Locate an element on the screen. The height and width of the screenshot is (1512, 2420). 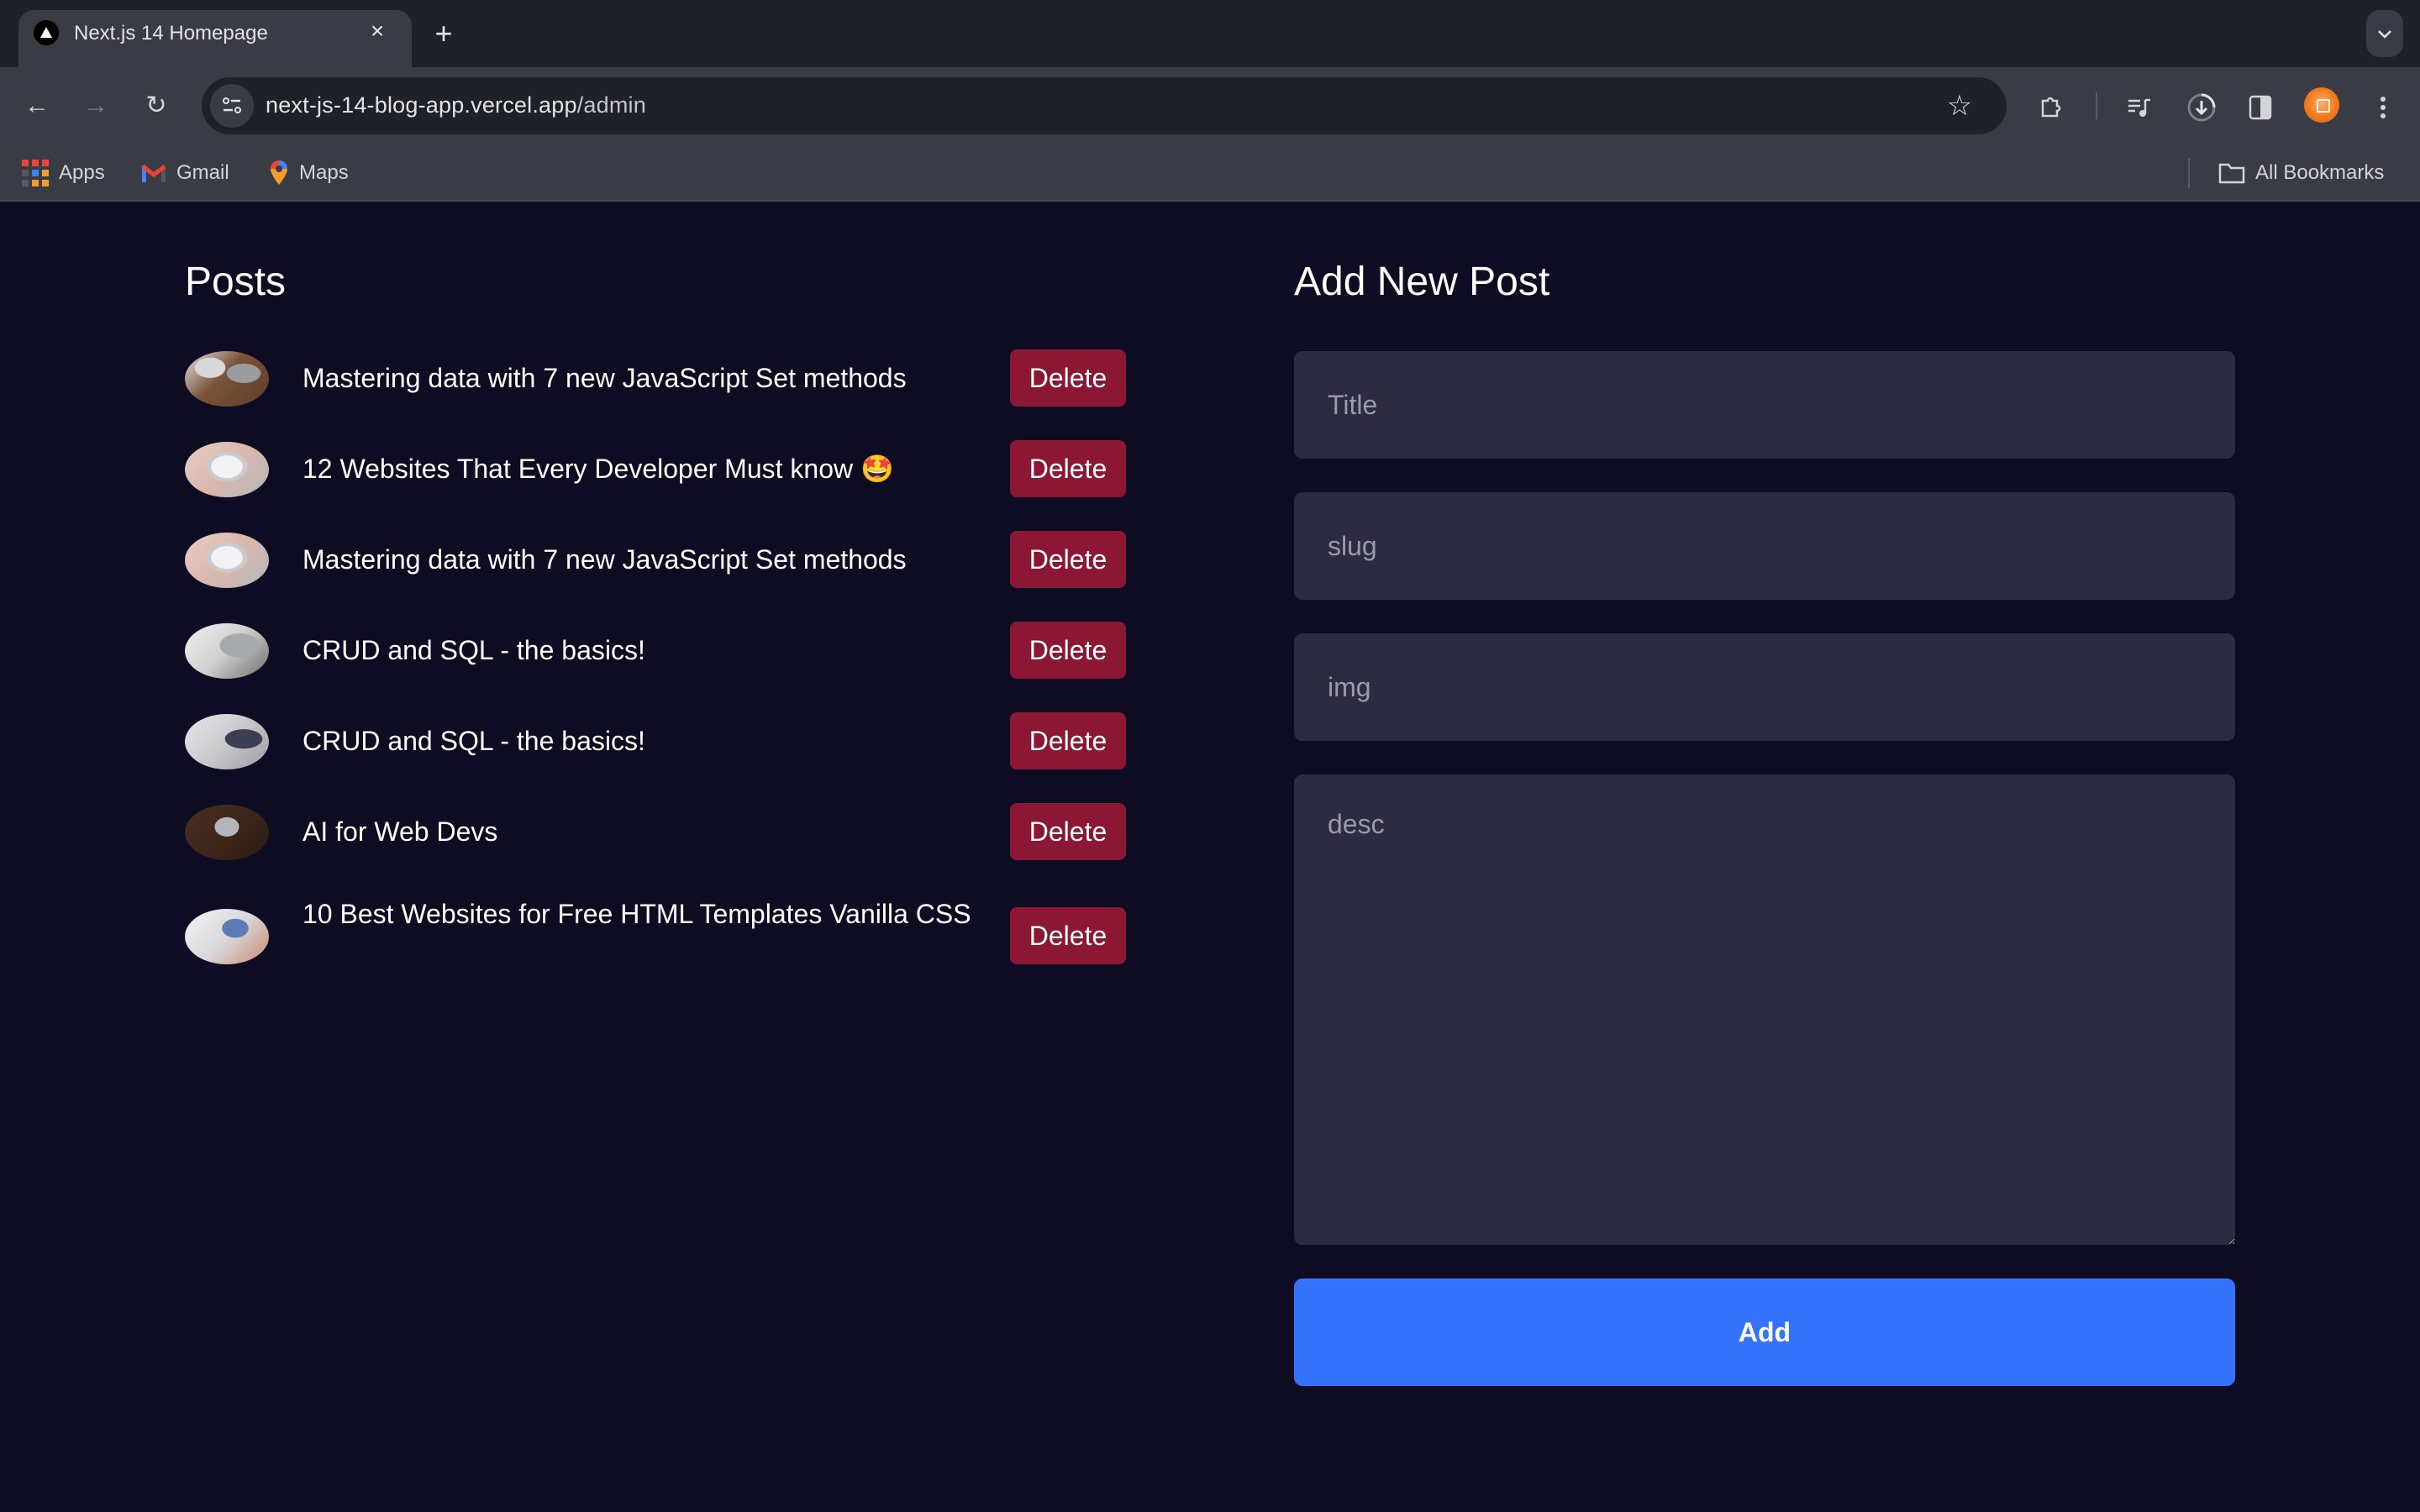
close-tab-icon: × is located at coordinates (377, 31).